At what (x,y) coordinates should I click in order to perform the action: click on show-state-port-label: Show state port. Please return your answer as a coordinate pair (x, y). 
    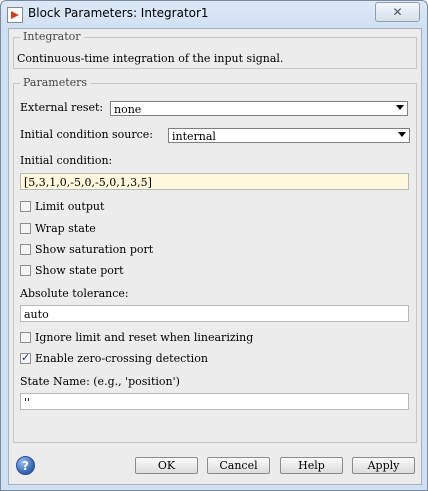
    Looking at the image, I should click on (79, 270).